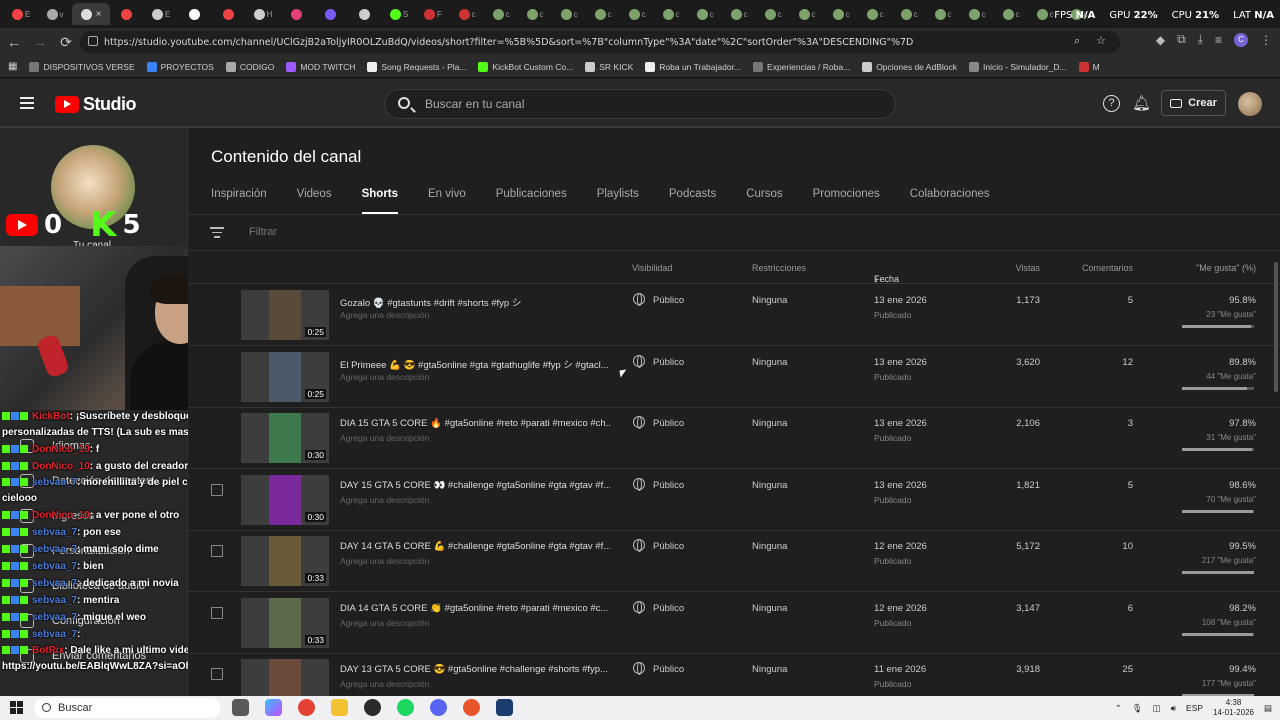 Image resolution: width=1280 pixels, height=720 pixels. I want to click on video-thumbnail: 0:33, so click(285, 561).